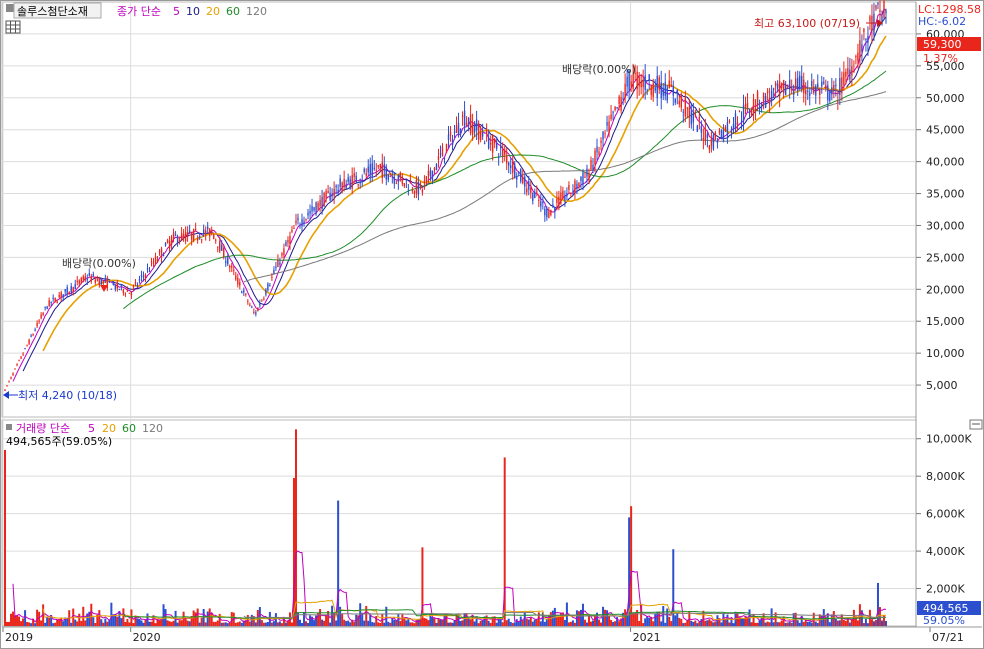  I want to click on grid-icon, so click(13, 27).